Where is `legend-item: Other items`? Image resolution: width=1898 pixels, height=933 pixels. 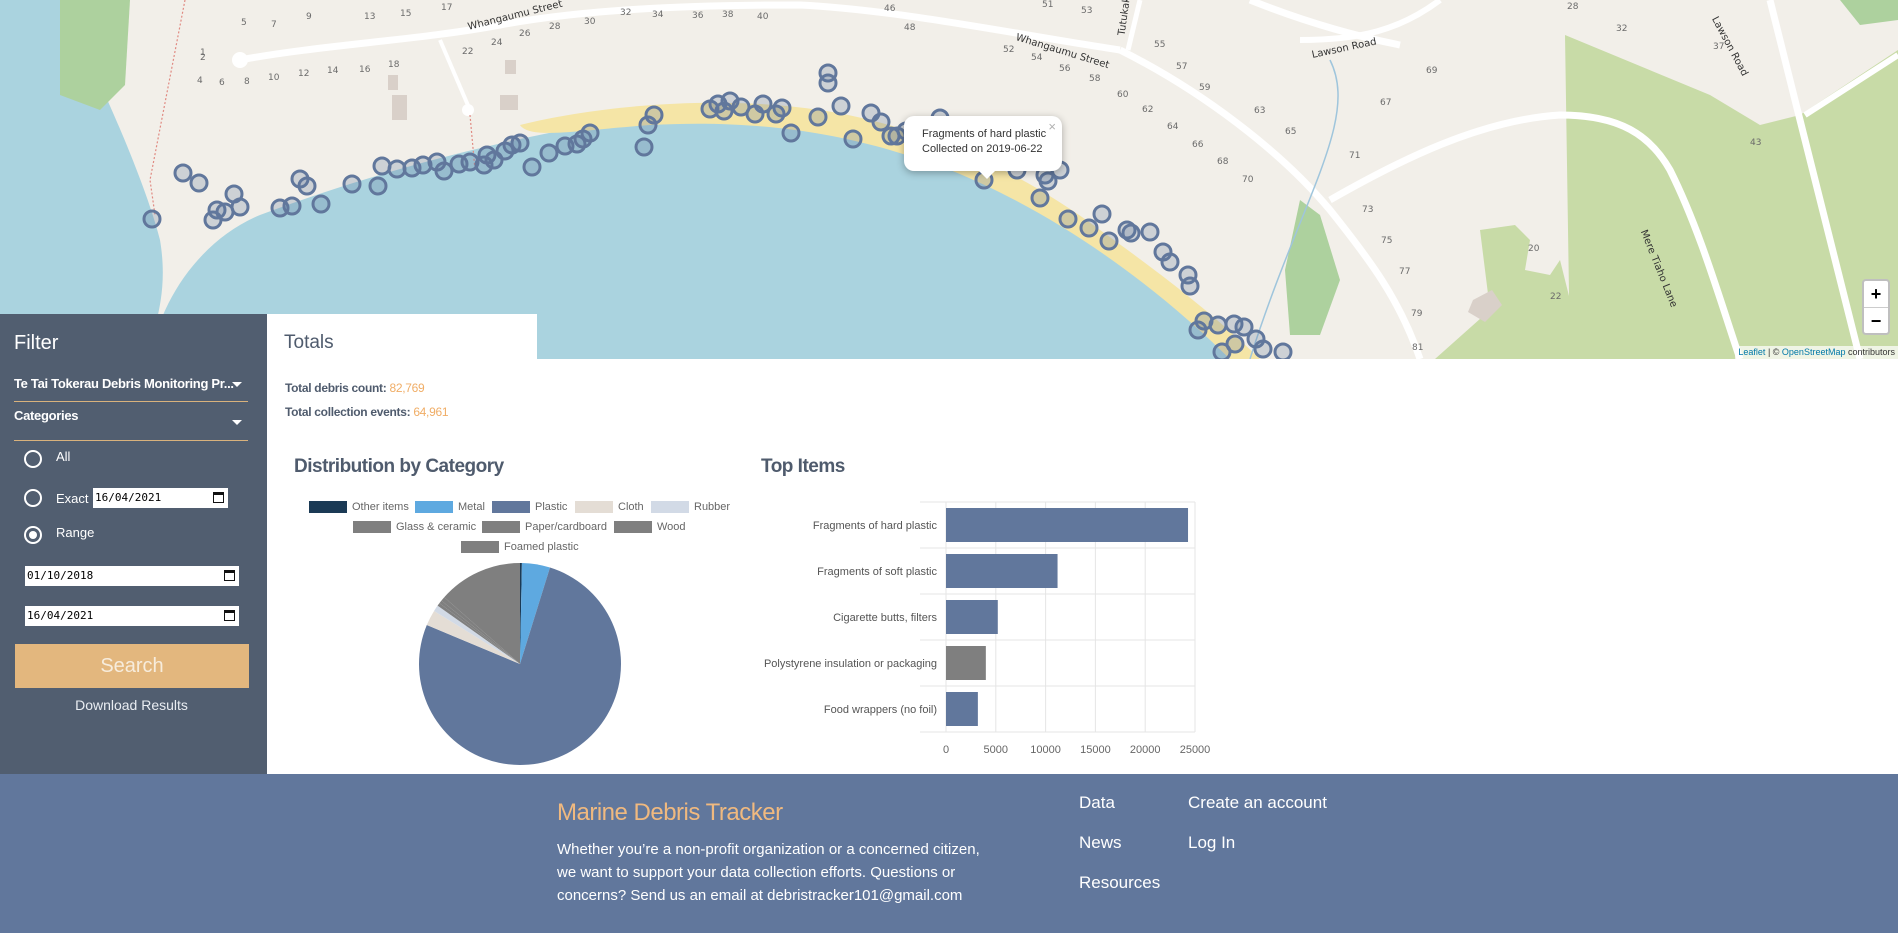
legend-item: Other items is located at coordinates (359, 507).